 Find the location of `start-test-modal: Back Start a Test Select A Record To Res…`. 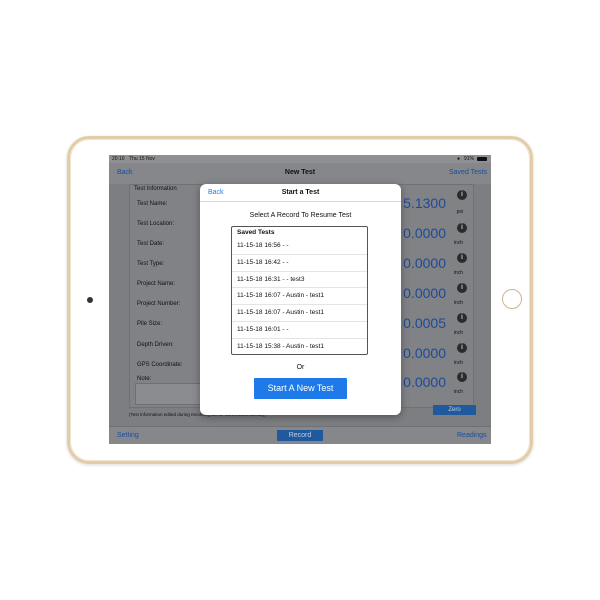

start-test-modal: Back Start a Test Select A Record To Res… is located at coordinates (300, 299).